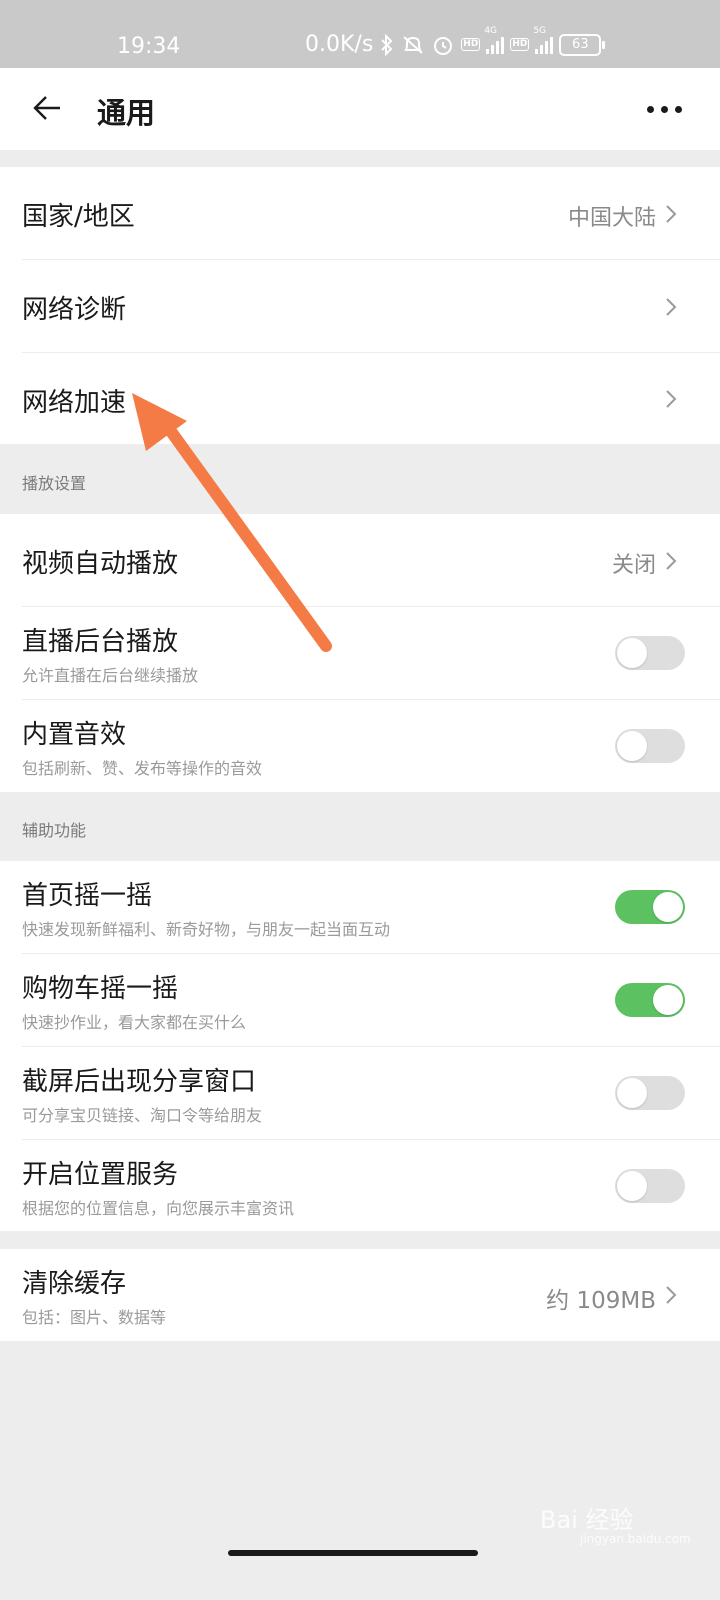 The width and height of the screenshot is (720, 1600). Describe the element at coordinates (100, 564) in the screenshot. I see `row-title: 视频自动播放` at that location.